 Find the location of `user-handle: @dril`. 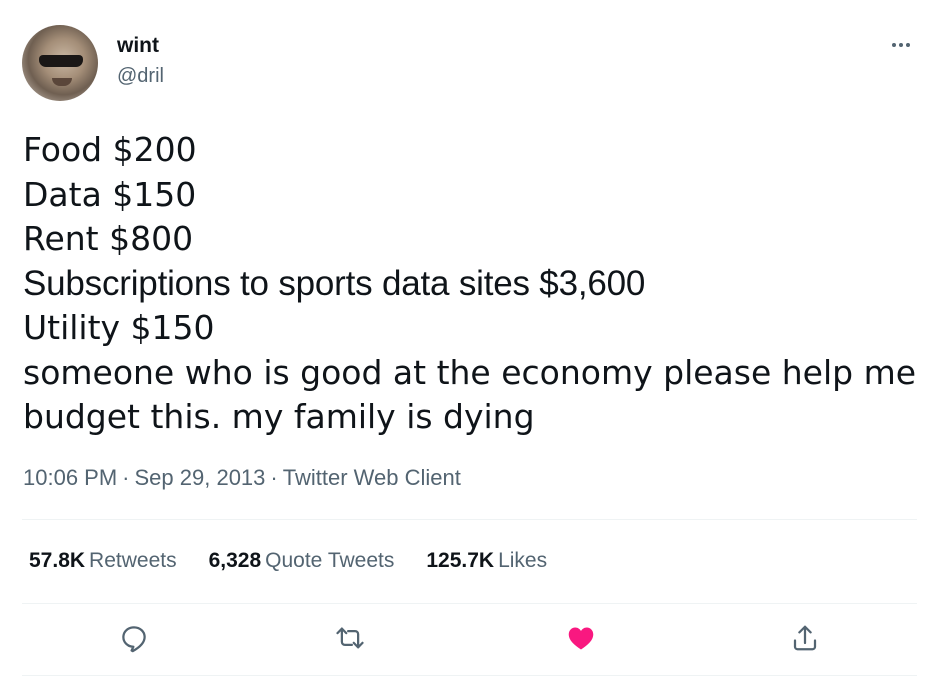

user-handle: @dril is located at coordinates (140, 76).